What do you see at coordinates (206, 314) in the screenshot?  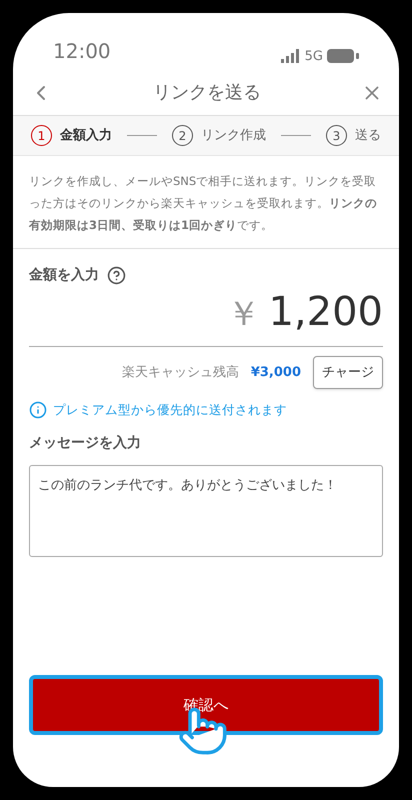 I see `amount-field: ￥ 1,200` at bounding box center [206, 314].